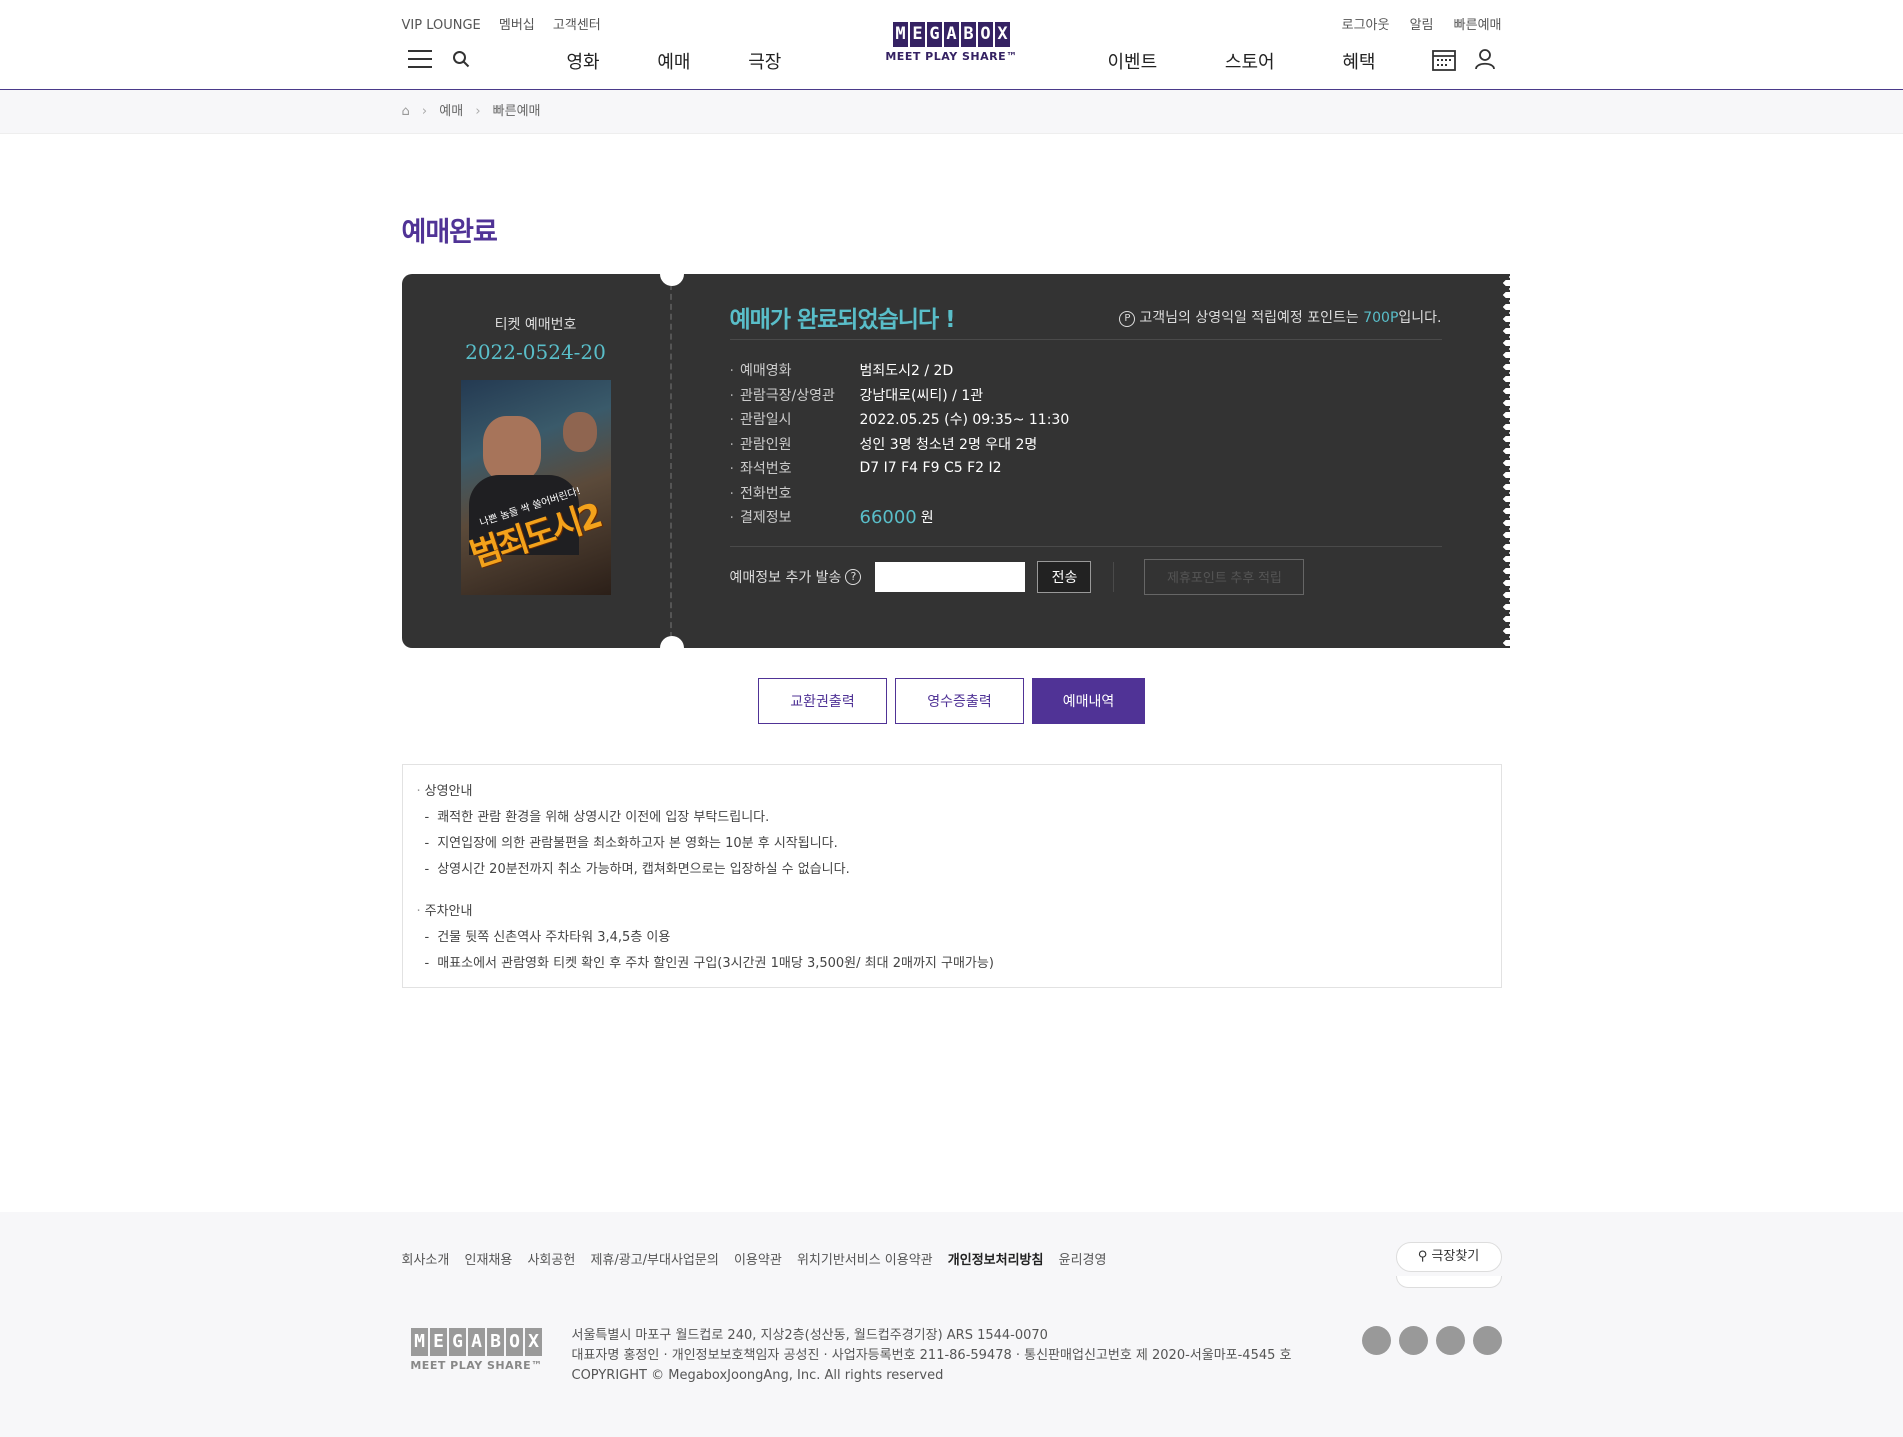 The height and width of the screenshot is (1437, 1903). Describe the element at coordinates (461, 59) in the screenshot. I see `search-icon` at that location.